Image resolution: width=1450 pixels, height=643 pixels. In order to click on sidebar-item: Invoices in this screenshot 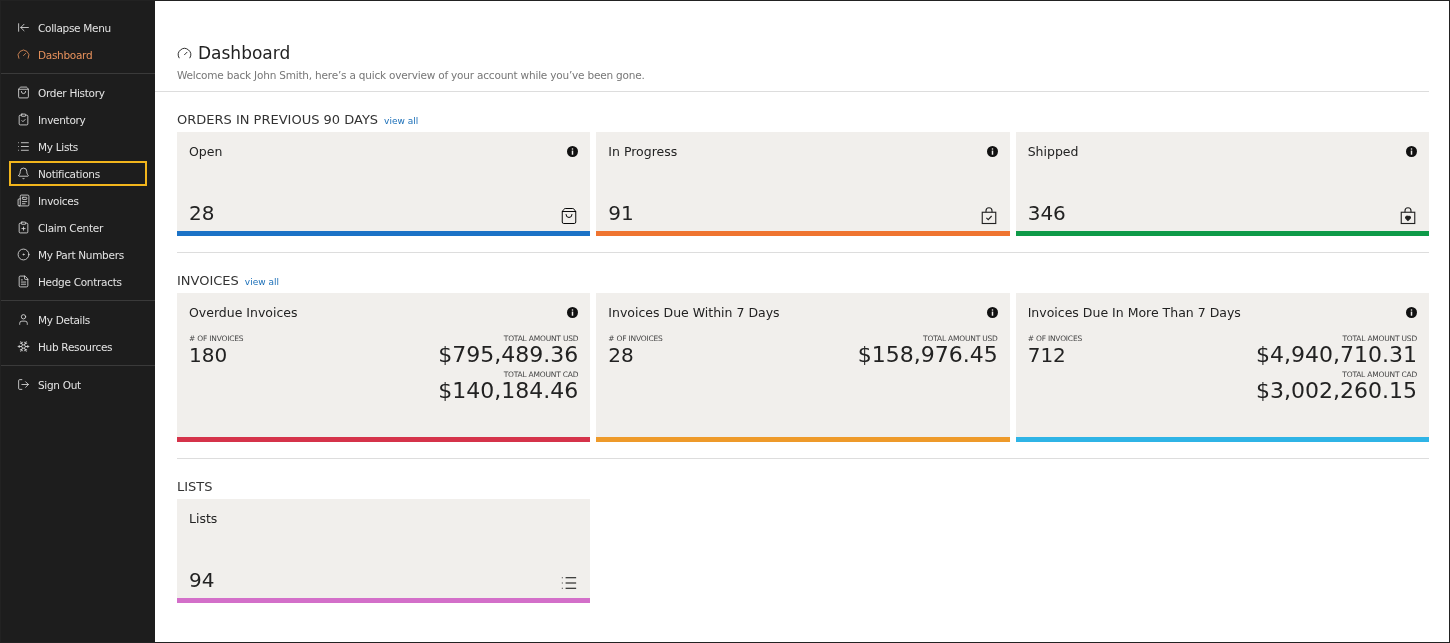, I will do `click(78, 200)`.